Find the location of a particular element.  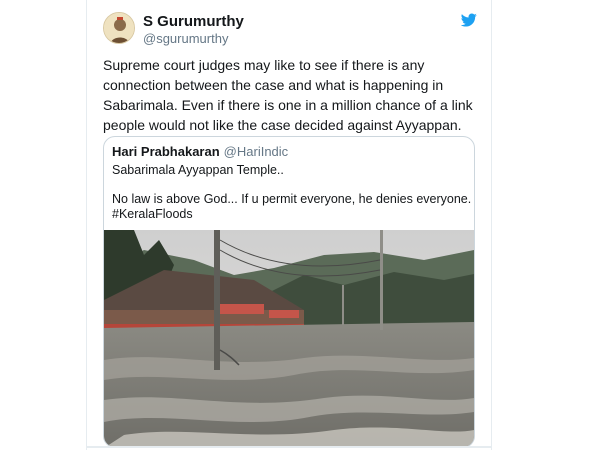

quoted-author-handle: @HariIndic is located at coordinates (256, 151).